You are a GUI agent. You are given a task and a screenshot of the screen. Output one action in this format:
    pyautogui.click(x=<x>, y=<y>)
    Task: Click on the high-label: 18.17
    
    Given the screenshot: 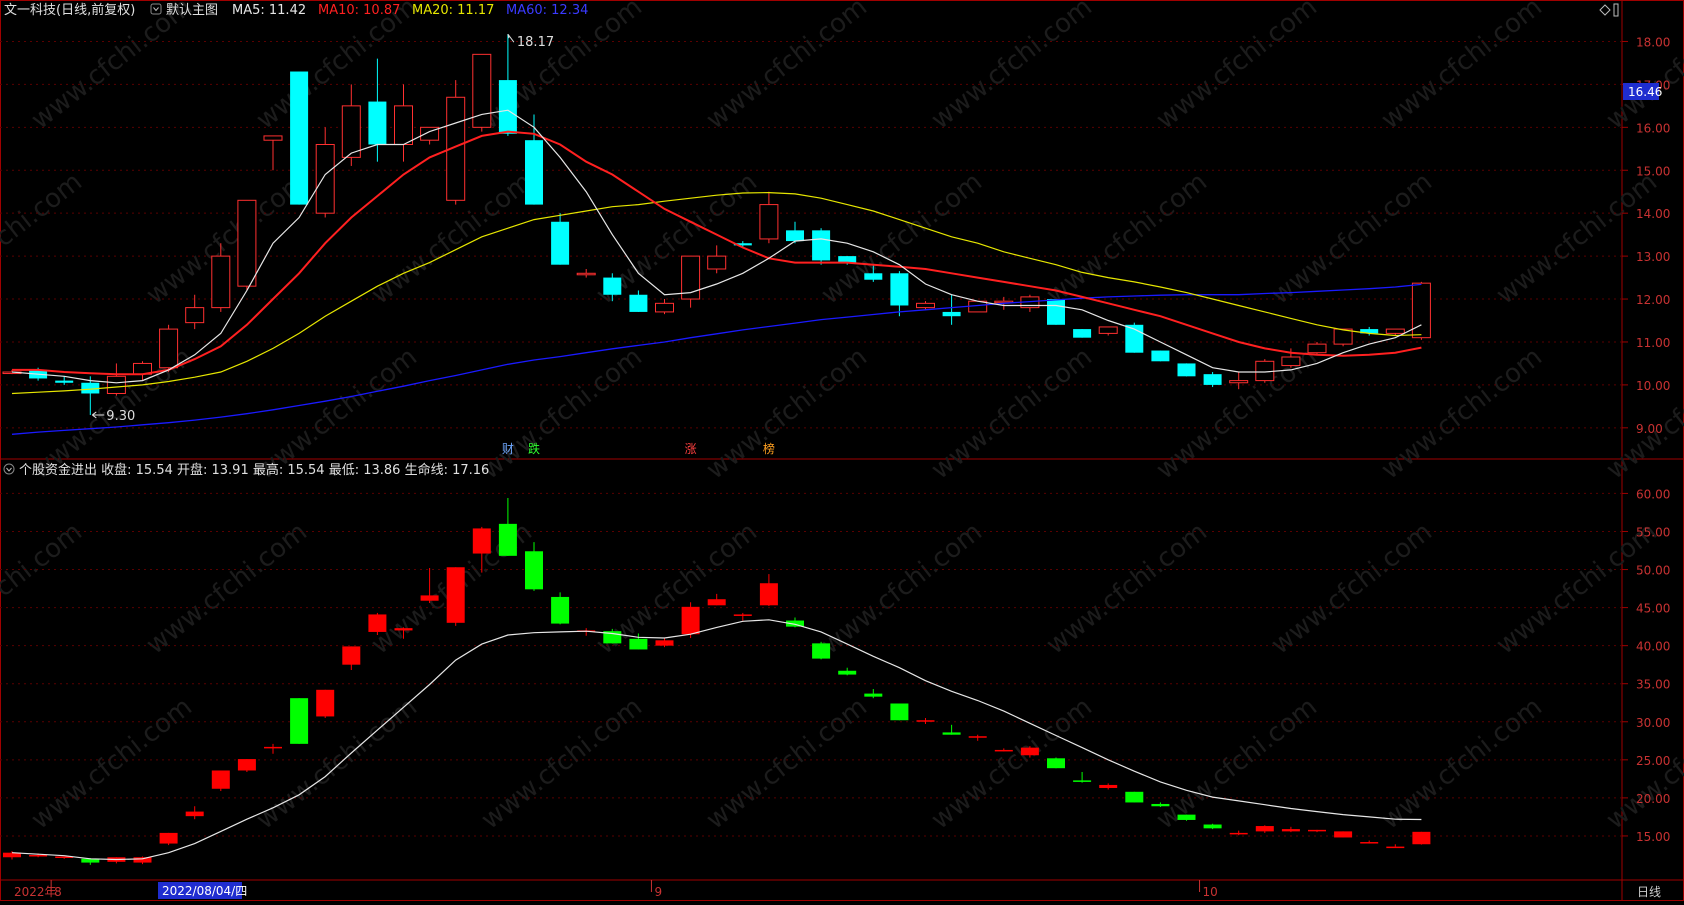 What is the action you would take?
    pyautogui.click(x=535, y=42)
    